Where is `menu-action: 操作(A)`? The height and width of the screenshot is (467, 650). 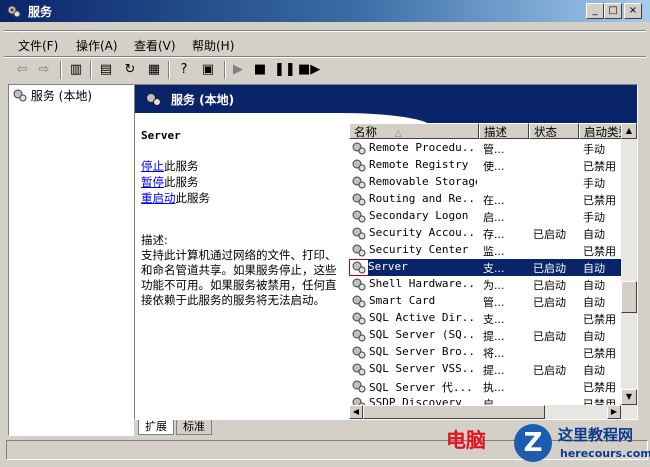
menu-action: 操作(A) is located at coordinates (97, 45).